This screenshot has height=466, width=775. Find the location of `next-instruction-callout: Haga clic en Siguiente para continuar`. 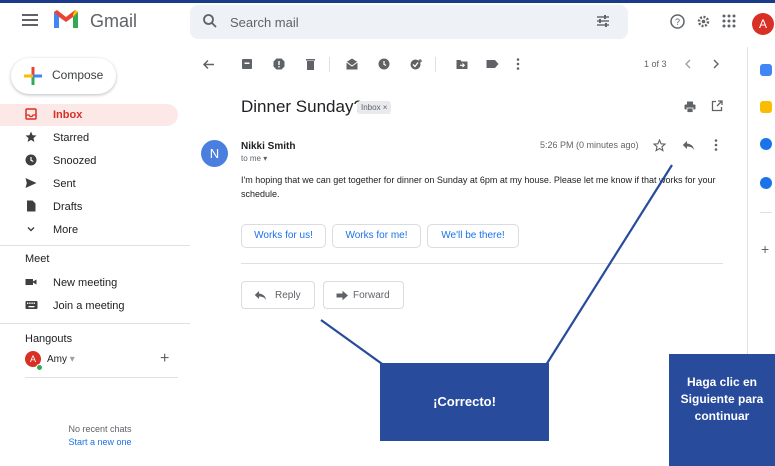

next-instruction-callout: Haga clic en Siguiente para continuar is located at coordinates (722, 410).